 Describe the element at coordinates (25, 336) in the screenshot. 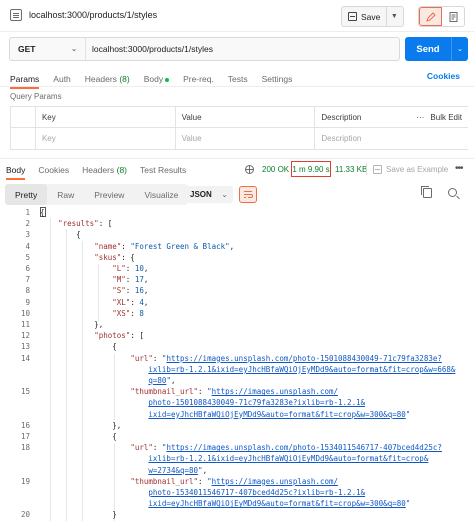

I see `line-number: 12` at that location.